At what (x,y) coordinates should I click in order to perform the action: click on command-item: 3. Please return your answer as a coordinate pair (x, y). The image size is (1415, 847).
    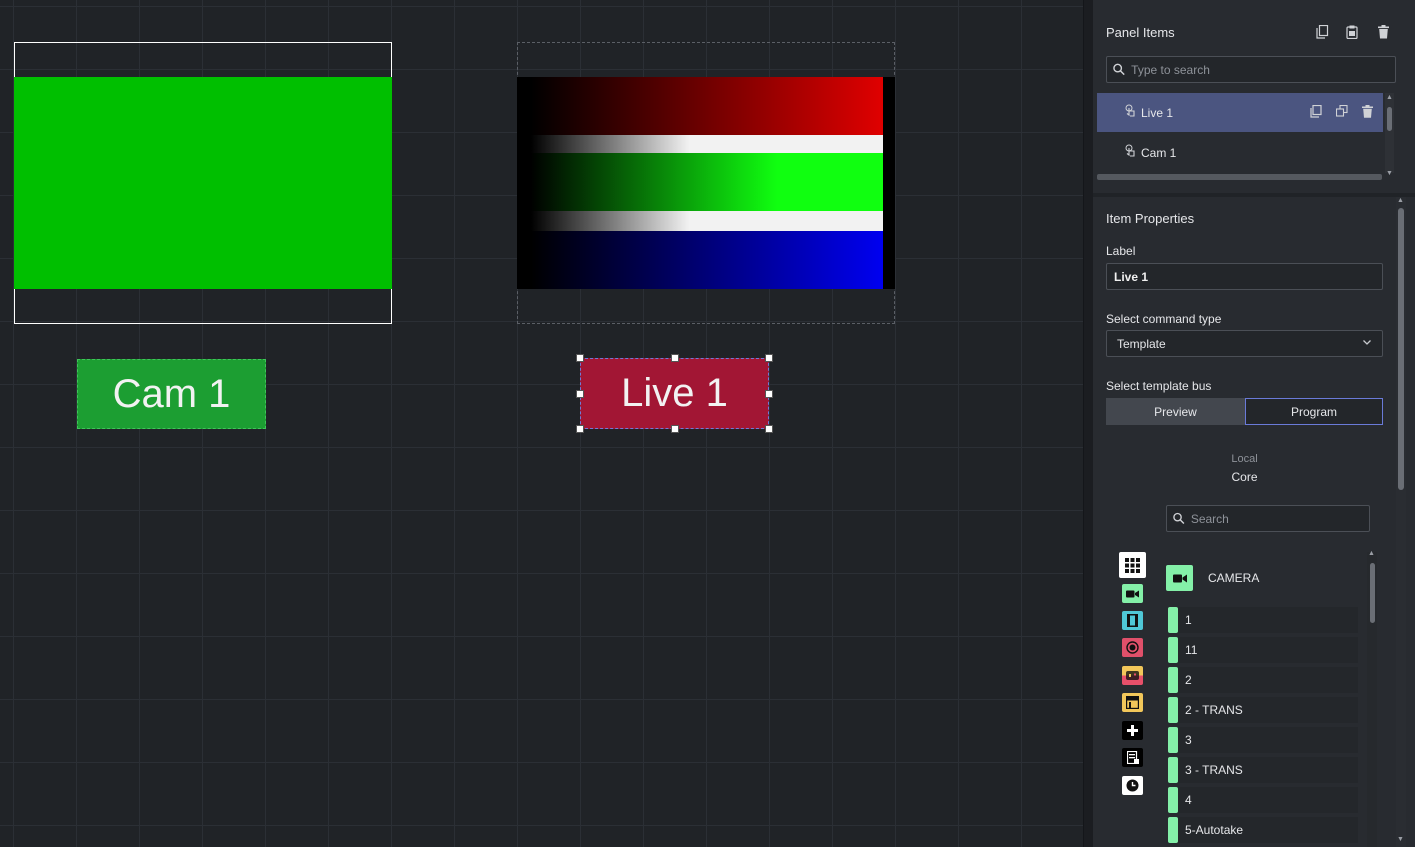
    Looking at the image, I should click on (1263, 740).